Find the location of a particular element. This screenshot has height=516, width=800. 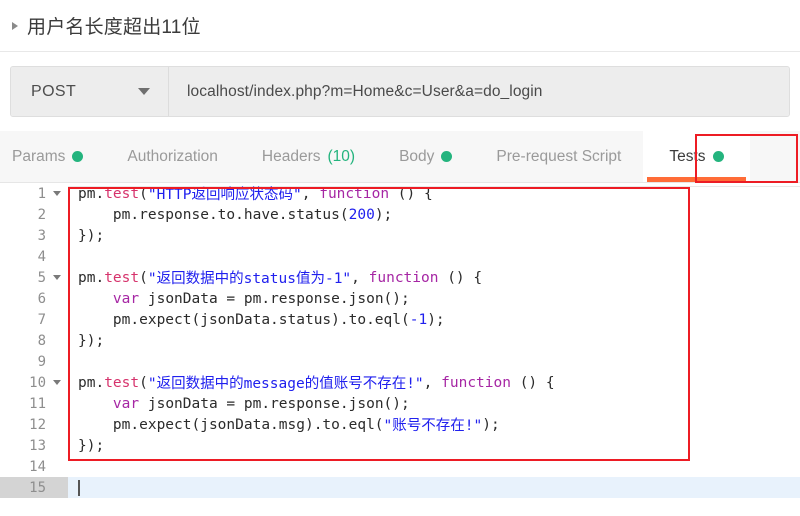

params-status-dot is located at coordinates (78, 156).